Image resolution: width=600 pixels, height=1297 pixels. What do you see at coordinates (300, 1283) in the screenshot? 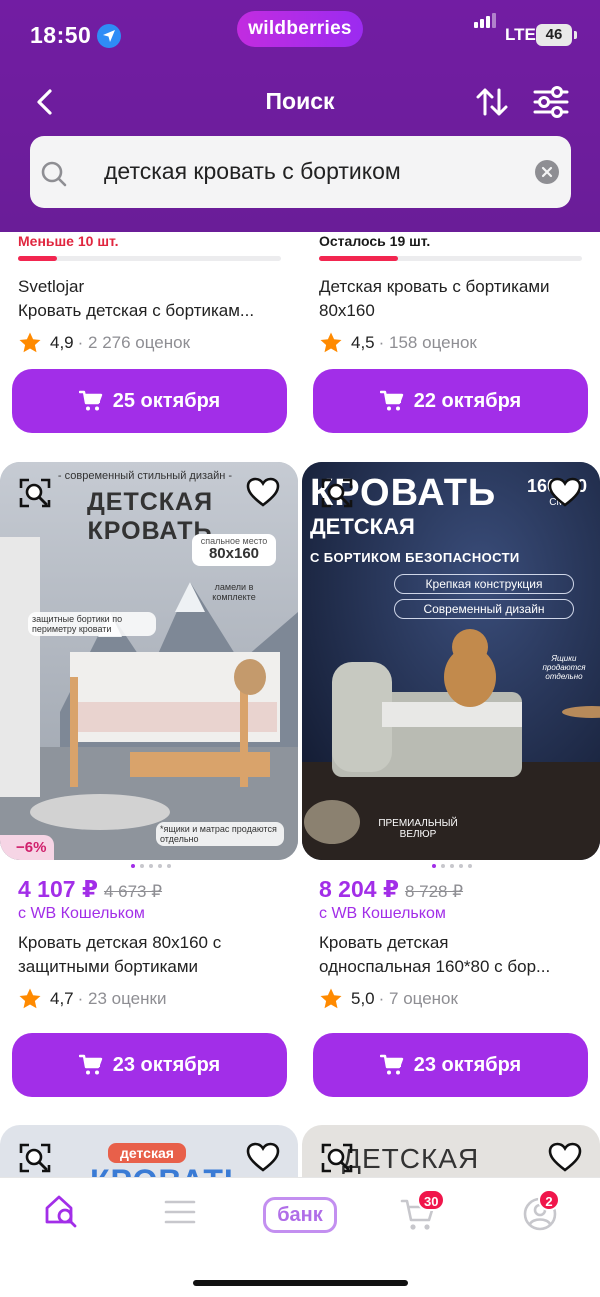
I see `home-indicator` at bounding box center [300, 1283].